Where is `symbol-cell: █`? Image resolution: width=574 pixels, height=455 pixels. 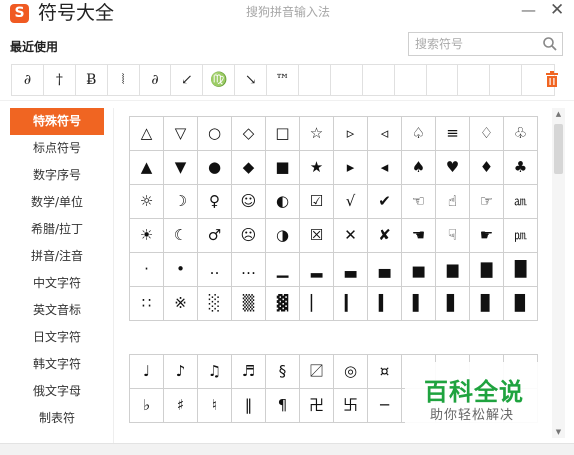 symbol-cell: █ is located at coordinates (521, 270).